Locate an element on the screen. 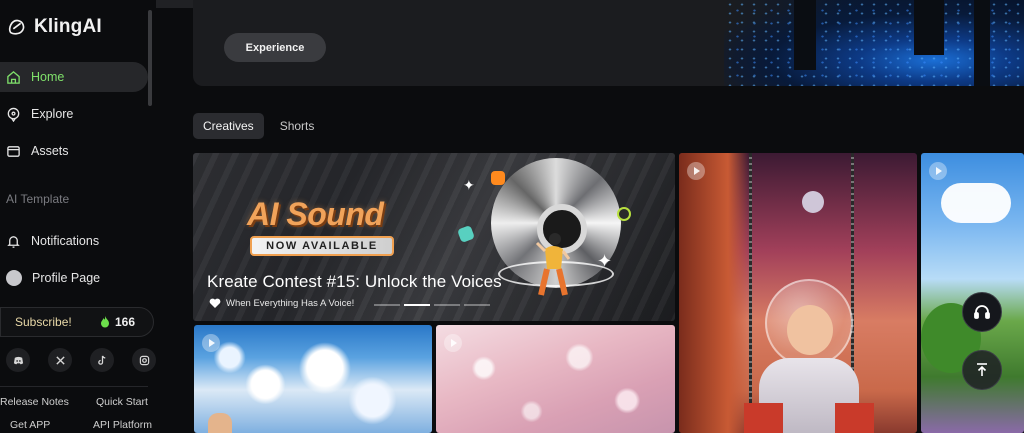  kling-logo-icon is located at coordinates (16, 27).